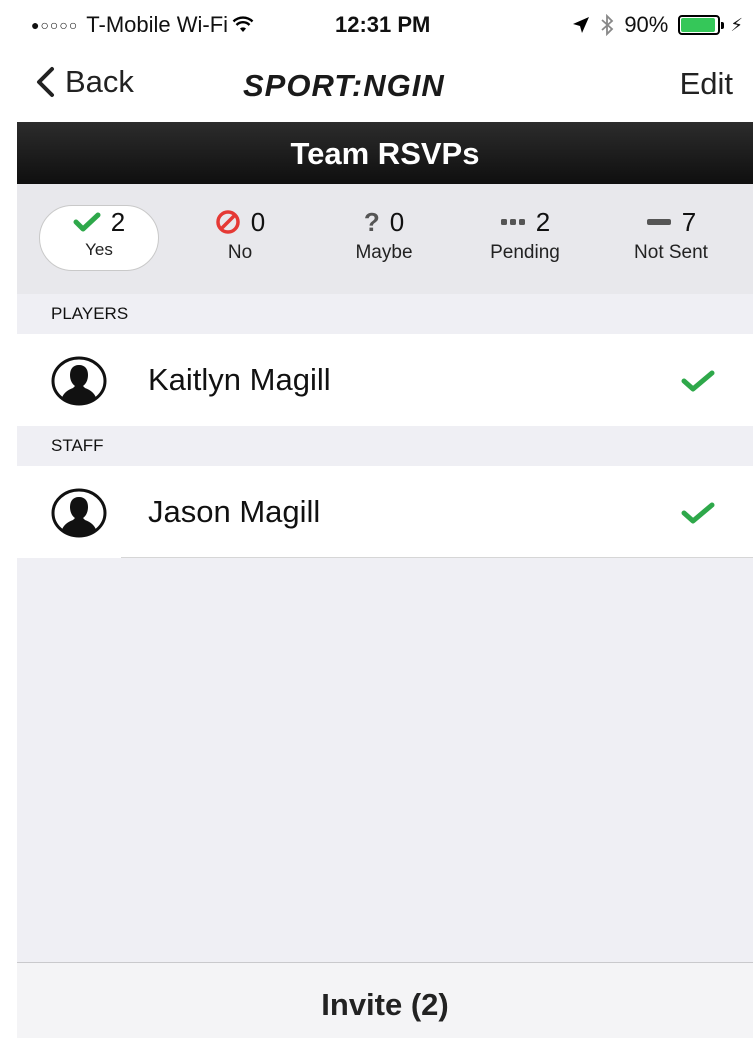  I want to click on page-title: Team RSVPs, so click(385, 153).